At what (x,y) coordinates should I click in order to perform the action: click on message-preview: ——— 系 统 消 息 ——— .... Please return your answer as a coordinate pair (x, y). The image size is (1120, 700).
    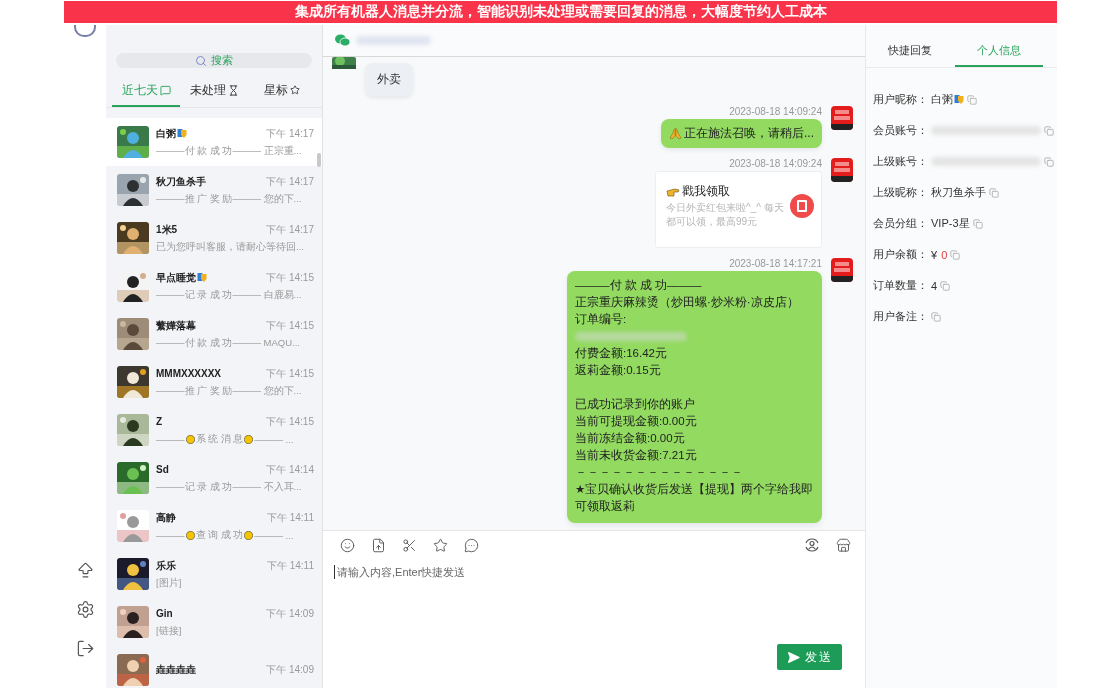
    Looking at the image, I should click on (225, 439).